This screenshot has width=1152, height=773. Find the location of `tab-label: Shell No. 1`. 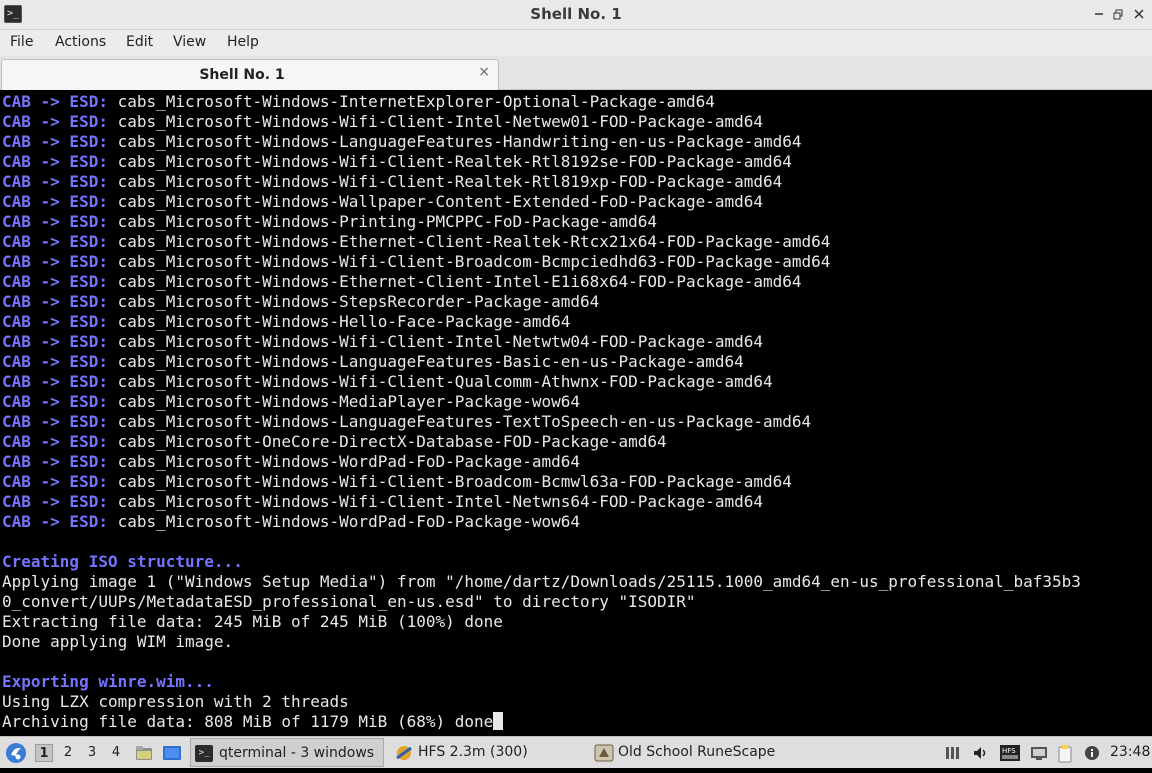

tab-label: Shell No. 1 is located at coordinates (242, 75).